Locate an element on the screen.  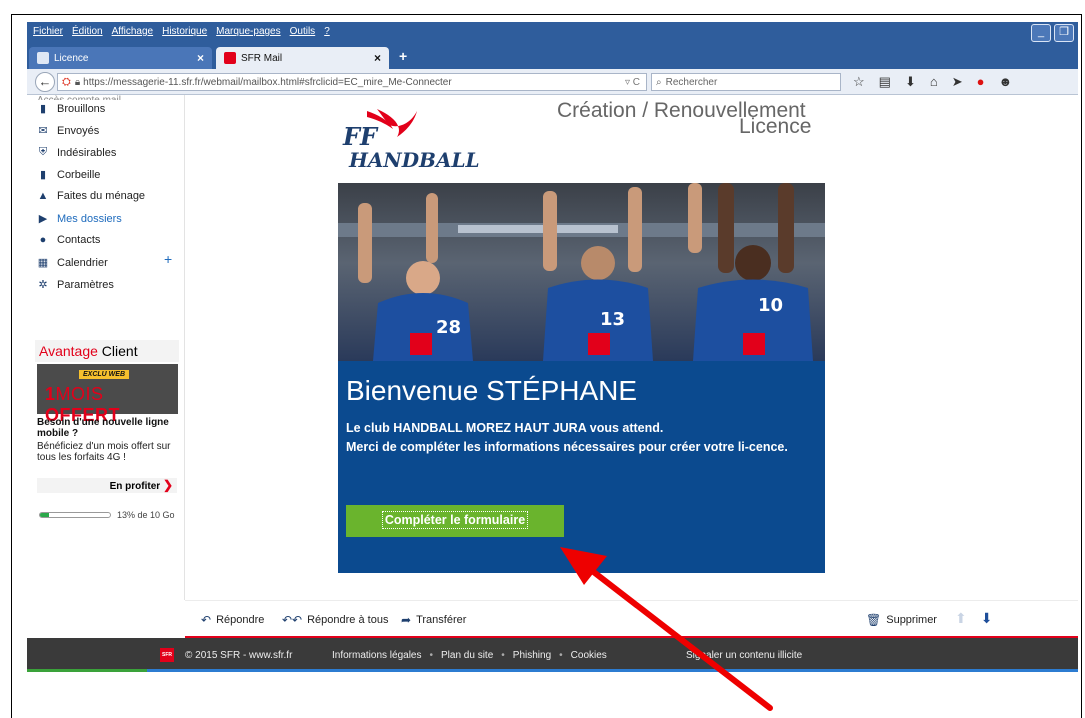
sidebar-item-label: Calendrier is located at coordinates (82, 262).